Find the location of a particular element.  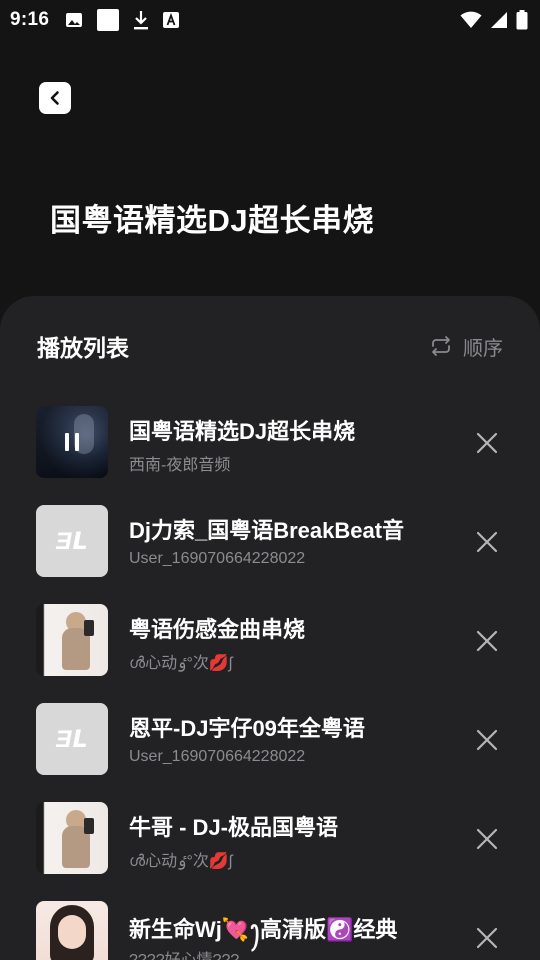

square-icon is located at coordinates (108, 20).